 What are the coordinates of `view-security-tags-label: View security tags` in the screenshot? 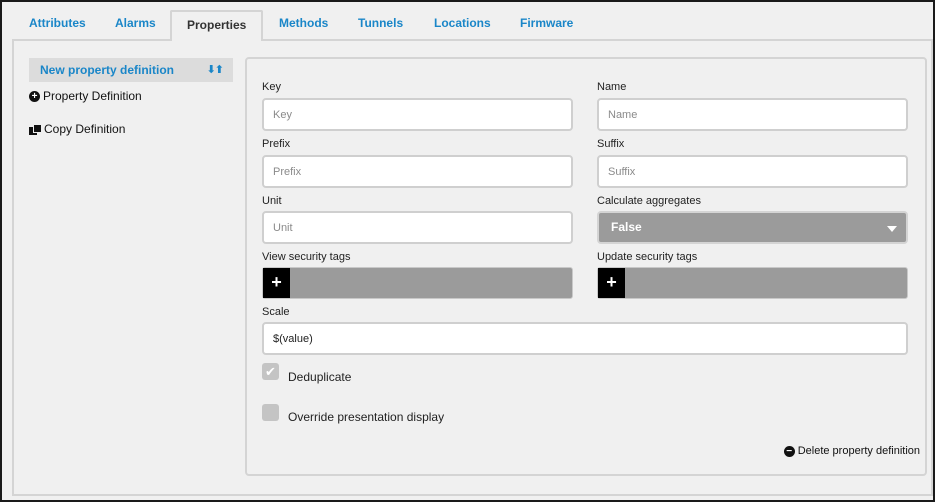 It's located at (306, 257).